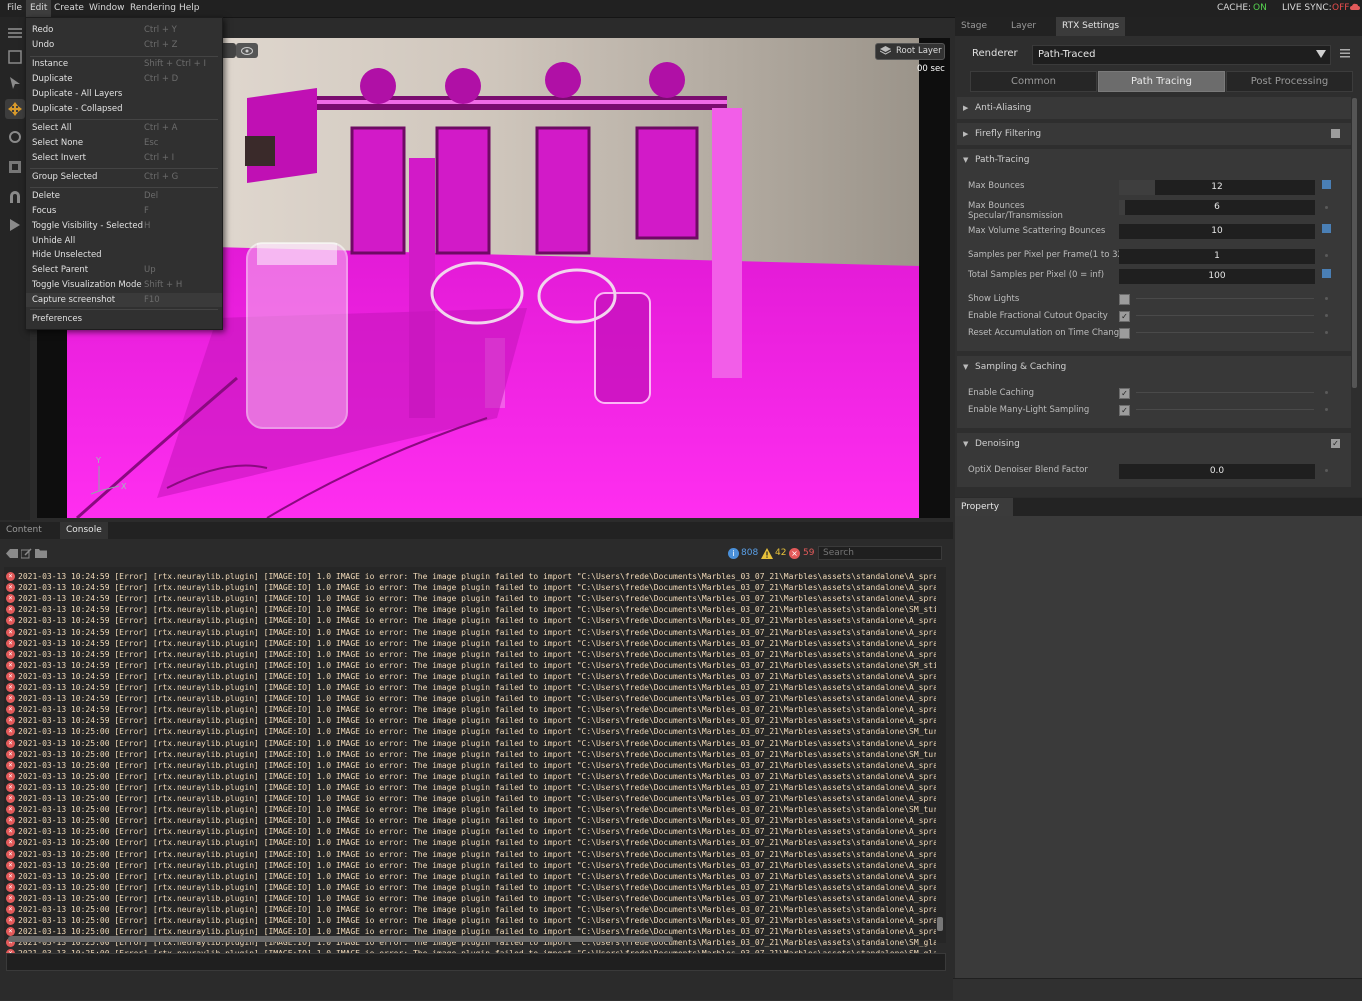 Image resolution: width=1362 pixels, height=1001 pixels. What do you see at coordinates (984, 507) in the screenshot?
I see `tab-property: Property` at bounding box center [984, 507].